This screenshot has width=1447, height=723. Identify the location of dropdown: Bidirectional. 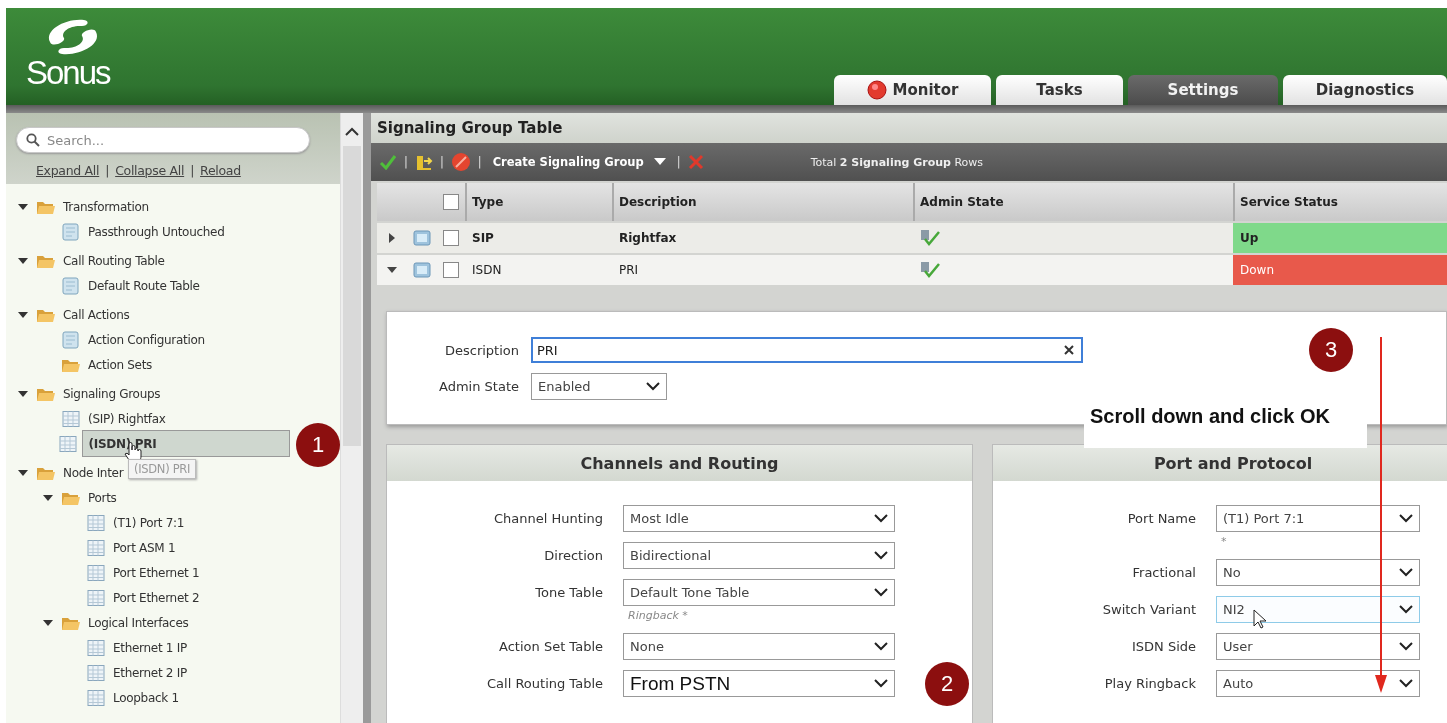
(759, 555).